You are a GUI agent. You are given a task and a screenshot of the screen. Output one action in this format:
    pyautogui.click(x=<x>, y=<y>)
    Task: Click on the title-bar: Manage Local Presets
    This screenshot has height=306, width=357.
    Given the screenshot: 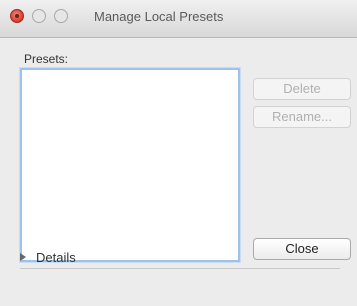 What is the action you would take?
    pyautogui.click(x=178, y=19)
    